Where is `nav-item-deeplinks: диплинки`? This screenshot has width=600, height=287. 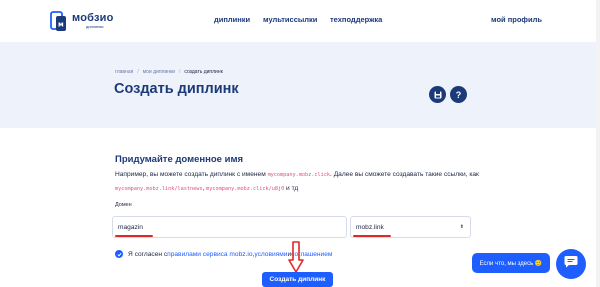
nav-item-deeplinks: диплинки is located at coordinates (232, 19).